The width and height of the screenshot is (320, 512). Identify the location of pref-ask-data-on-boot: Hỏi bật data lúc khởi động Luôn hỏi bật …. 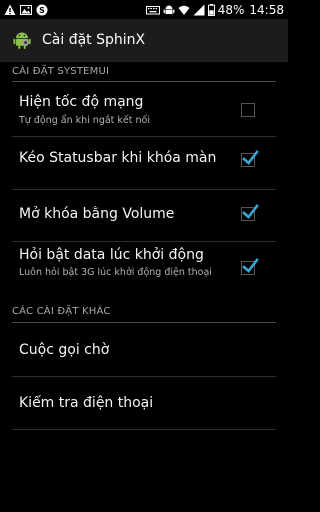
(144, 269).